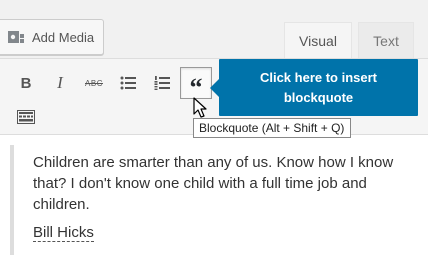  I want to click on add-media-label: Add Media, so click(63, 37).